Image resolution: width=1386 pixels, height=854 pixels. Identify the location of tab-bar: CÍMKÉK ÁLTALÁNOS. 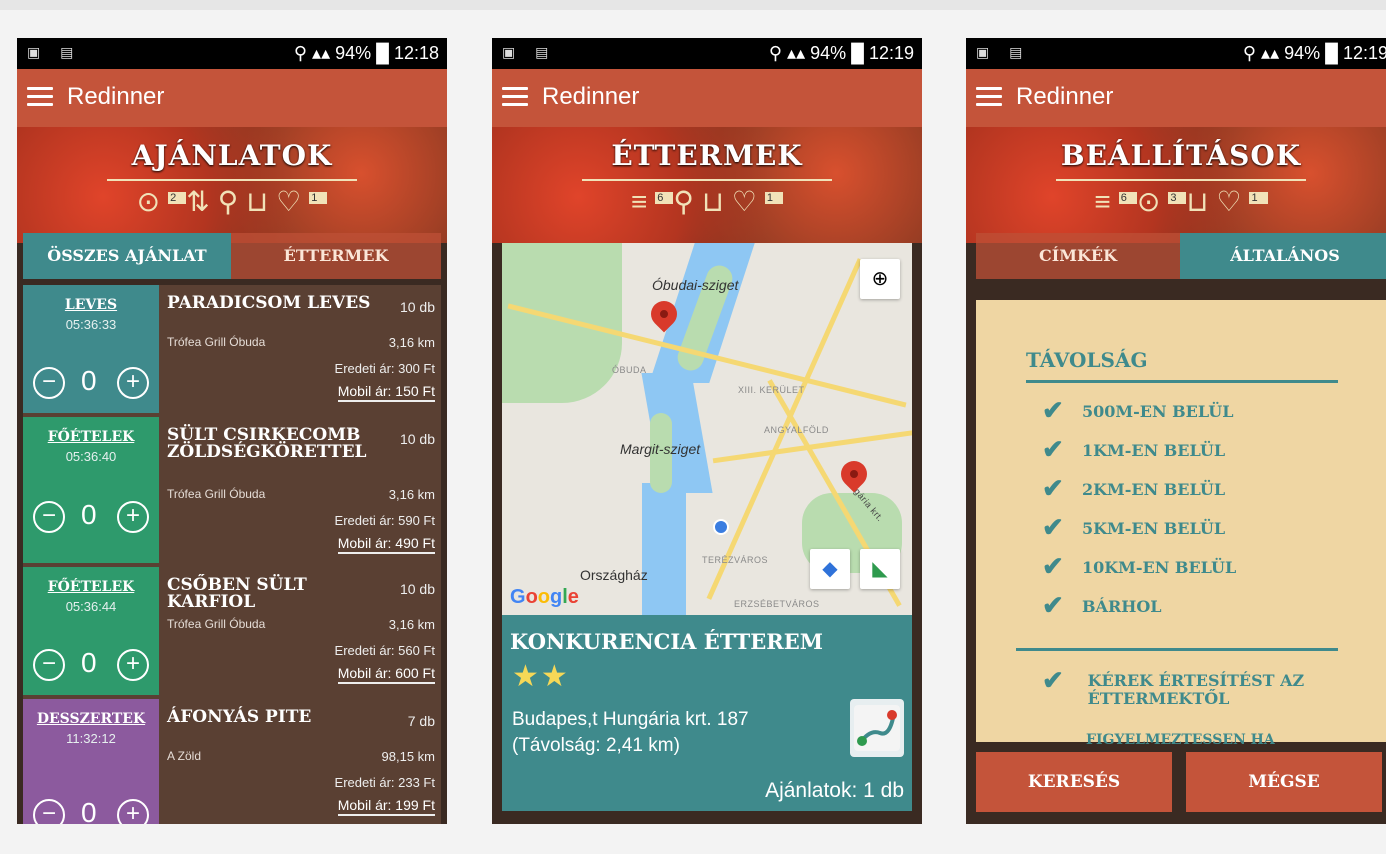
(1181, 256).